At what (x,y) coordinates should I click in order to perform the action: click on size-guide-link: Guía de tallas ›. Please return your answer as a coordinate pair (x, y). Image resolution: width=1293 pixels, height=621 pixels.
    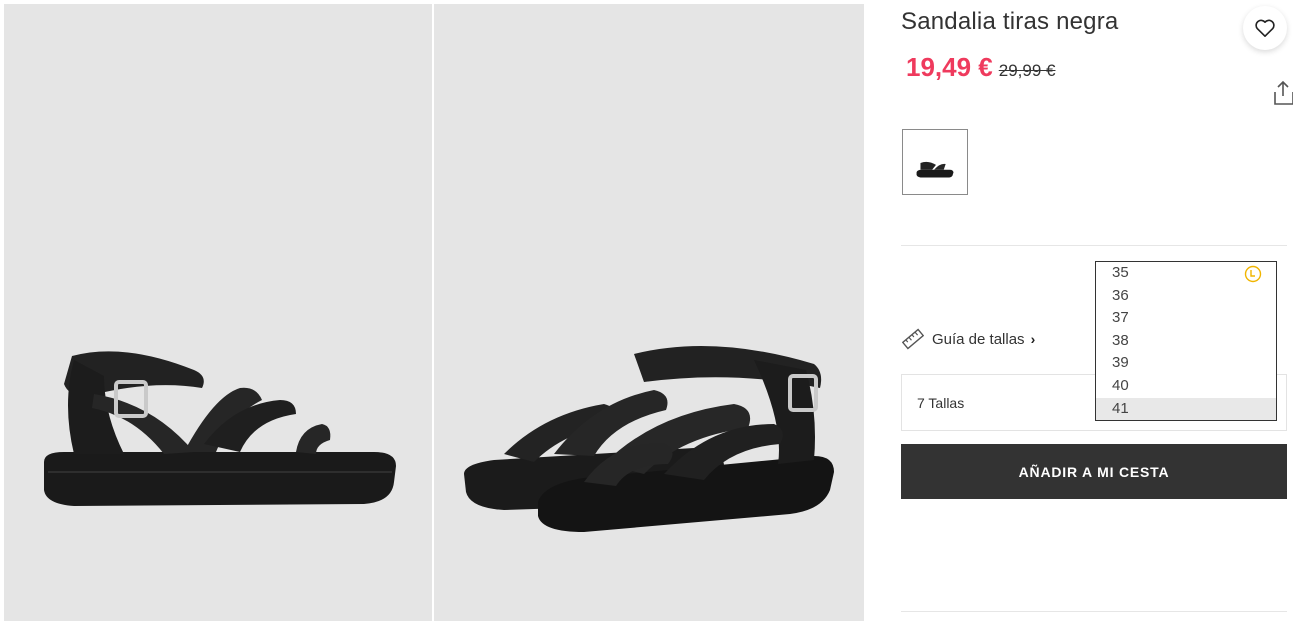
    Looking at the image, I should click on (968, 339).